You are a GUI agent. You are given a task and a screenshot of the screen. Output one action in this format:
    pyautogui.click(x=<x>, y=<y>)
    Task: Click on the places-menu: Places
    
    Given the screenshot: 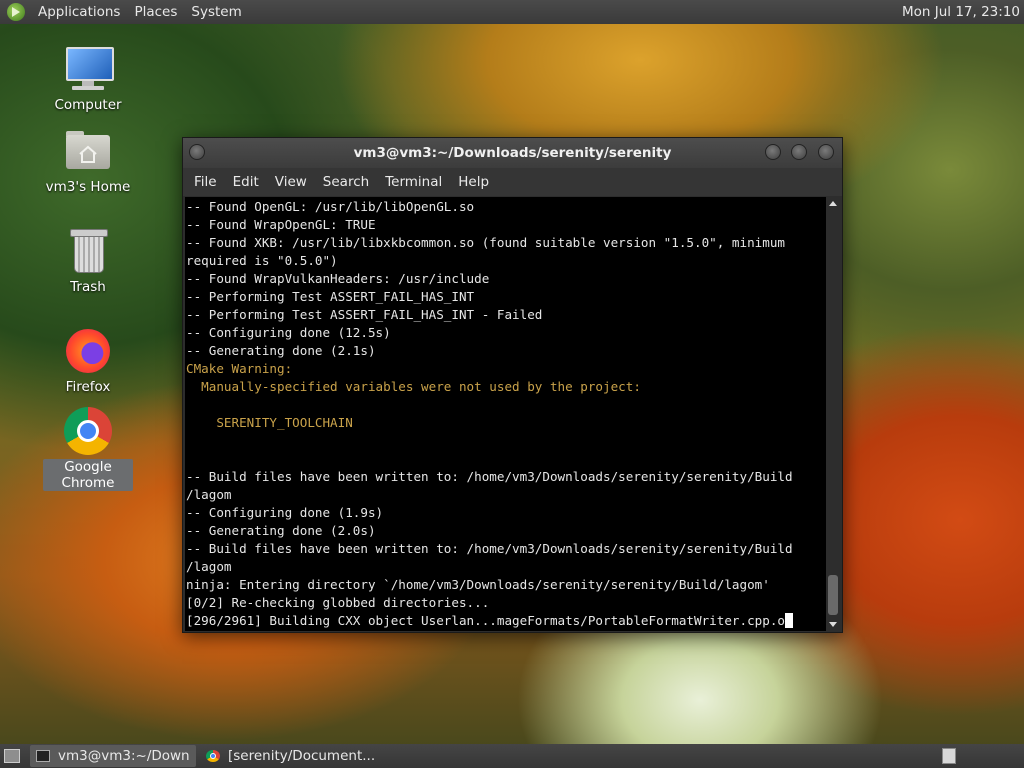 What is the action you would take?
    pyautogui.click(x=155, y=12)
    